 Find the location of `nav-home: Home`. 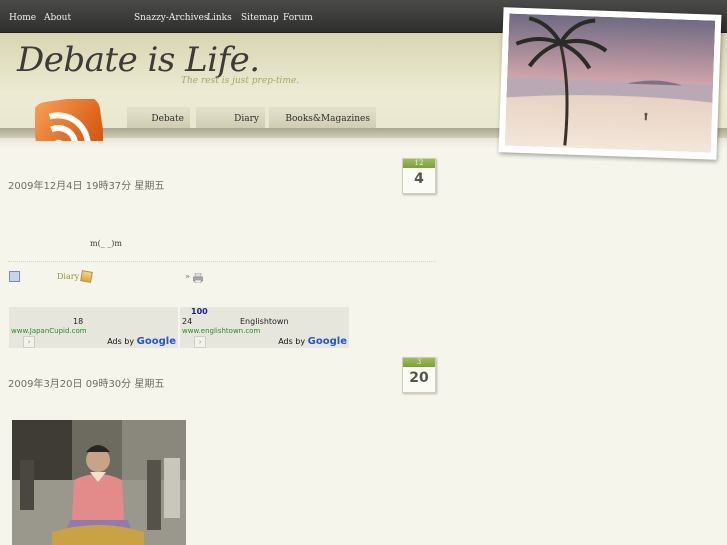

nav-home: Home is located at coordinates (22, 18).